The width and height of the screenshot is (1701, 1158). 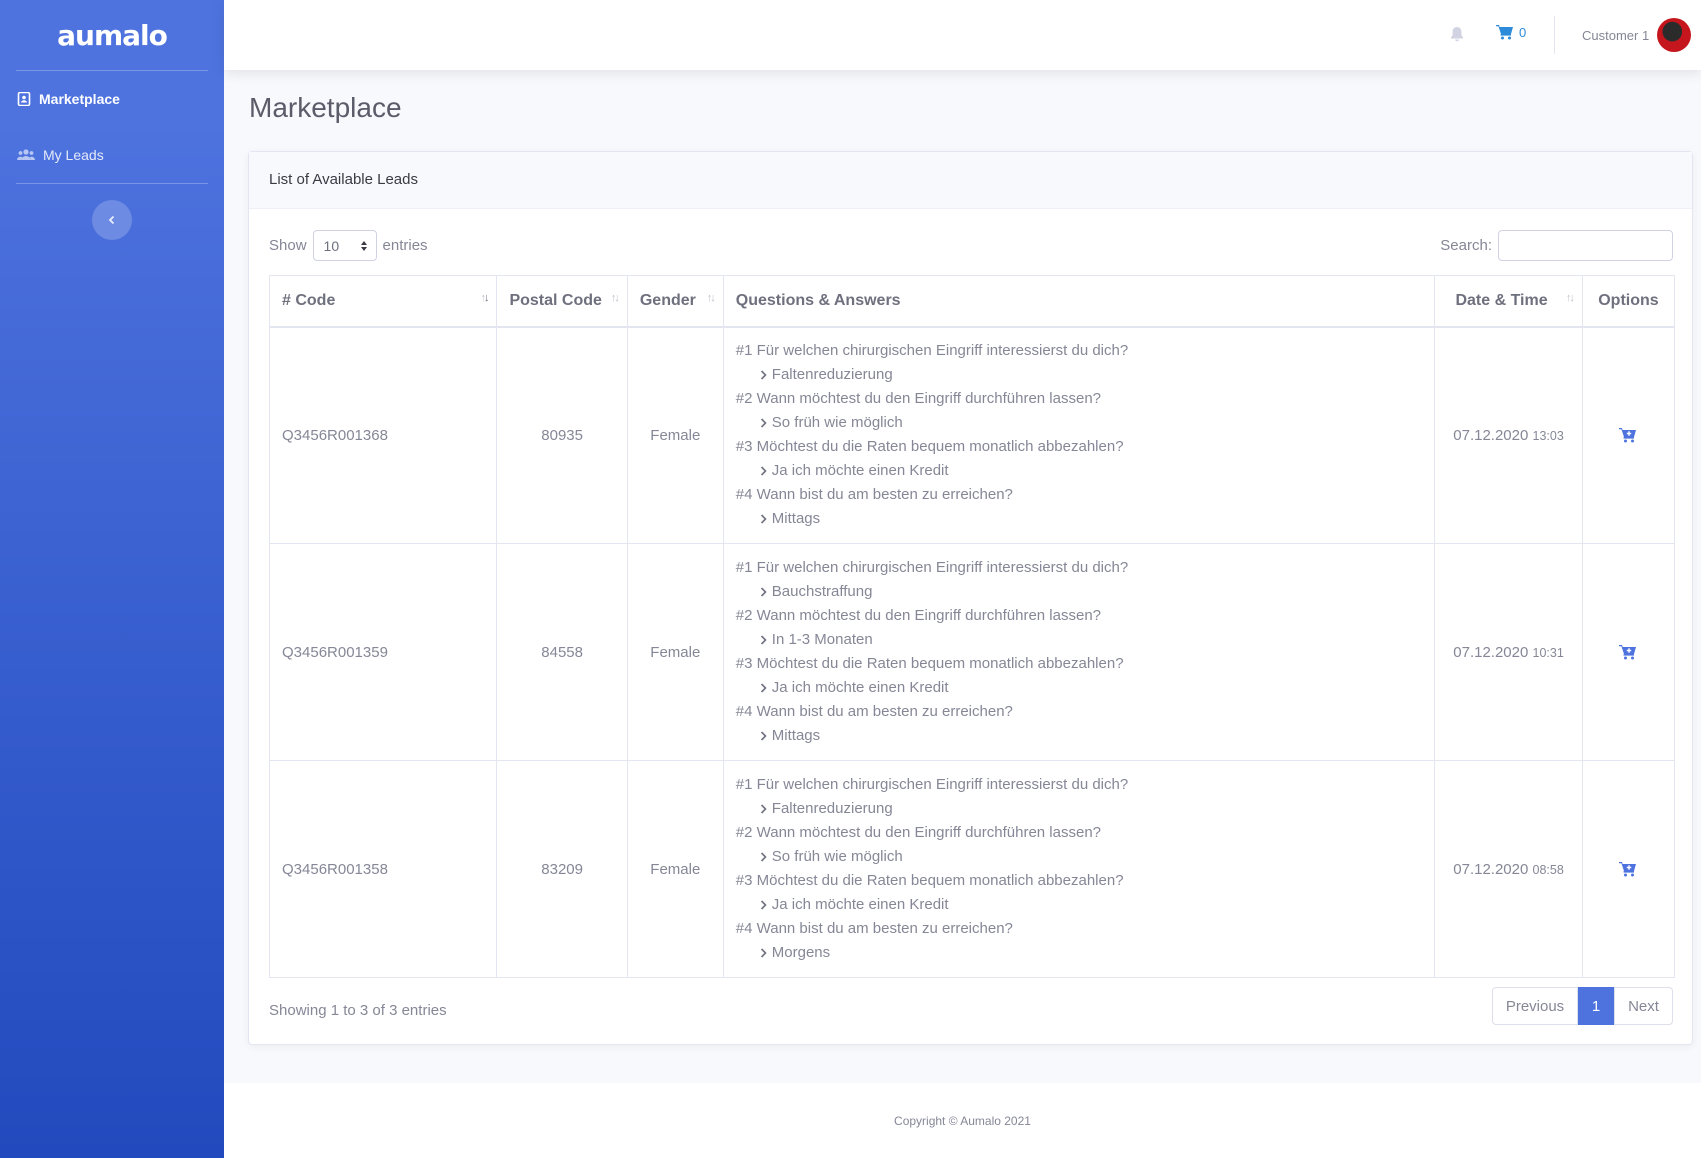 What do you see at coordinates (1596, 1006) in the screenshot?
I see `pagination-page-button: 1` at bounding box center [1596, 1006].